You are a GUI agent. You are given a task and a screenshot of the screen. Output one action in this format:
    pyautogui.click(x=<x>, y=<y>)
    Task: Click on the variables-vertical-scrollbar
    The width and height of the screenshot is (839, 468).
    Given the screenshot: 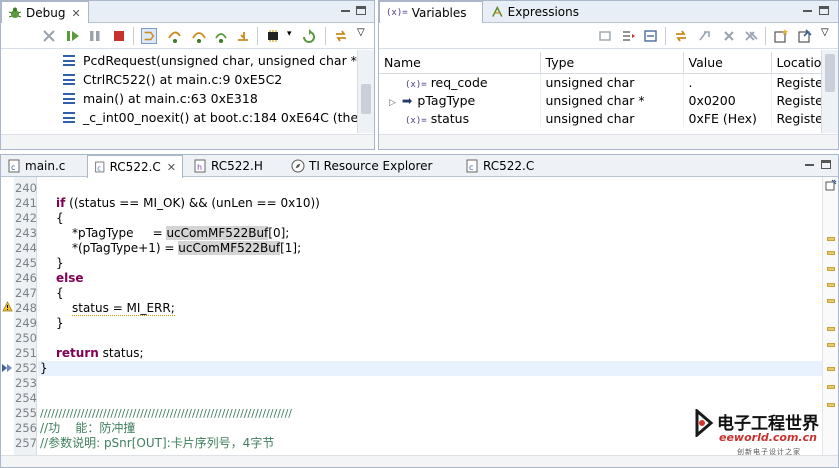 What is the action you would take?
    pyautogui.click(x=829, y=91)
    